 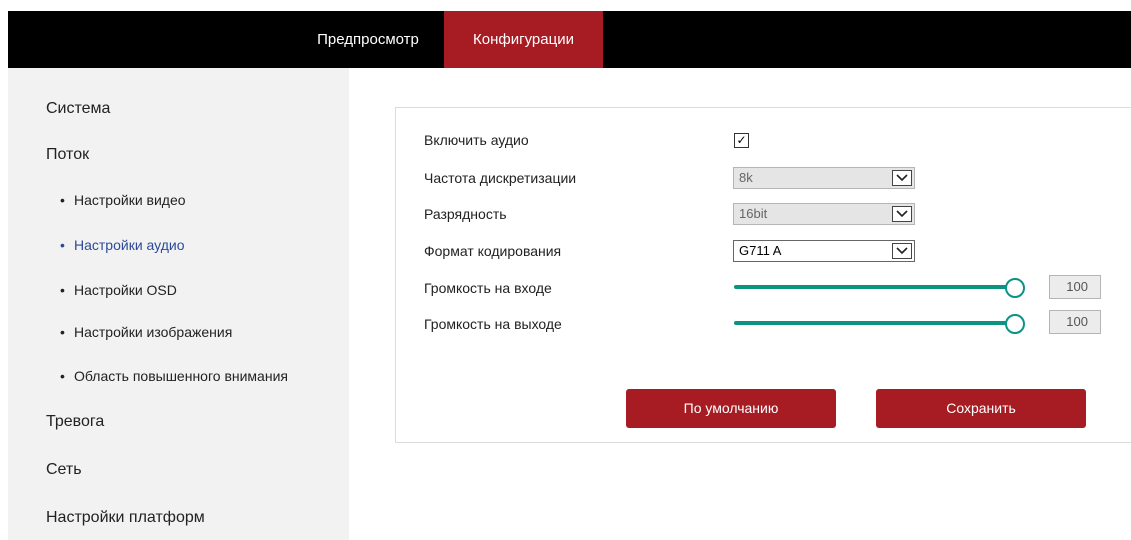 What do you see at coordinates (731, 408) in the screenshot?
I see `default-button: По умолчанию` at bounding box center [731, 408].